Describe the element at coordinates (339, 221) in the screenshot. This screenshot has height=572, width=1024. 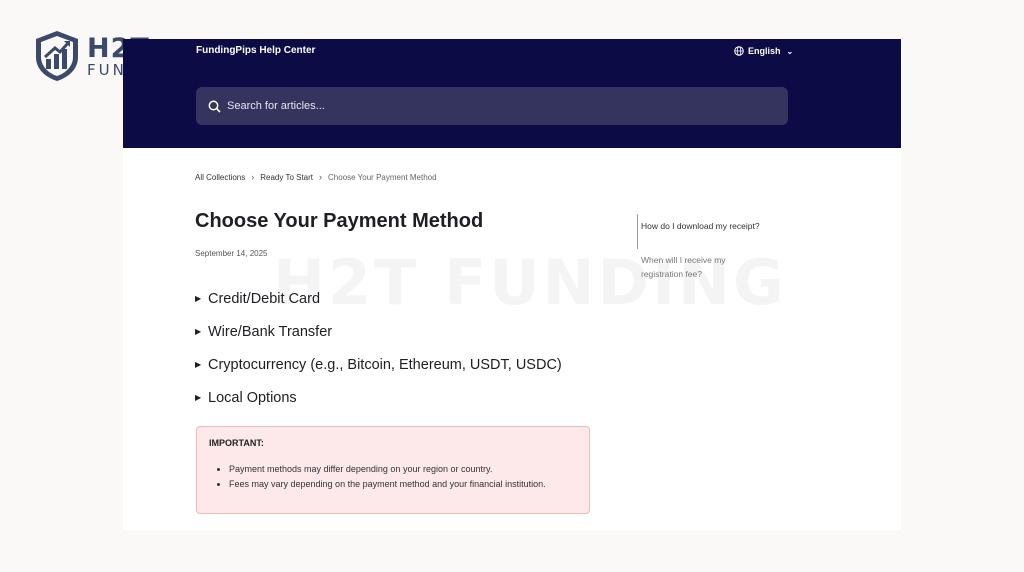
I see `article-title: Choose Your Payment Method` at that location.